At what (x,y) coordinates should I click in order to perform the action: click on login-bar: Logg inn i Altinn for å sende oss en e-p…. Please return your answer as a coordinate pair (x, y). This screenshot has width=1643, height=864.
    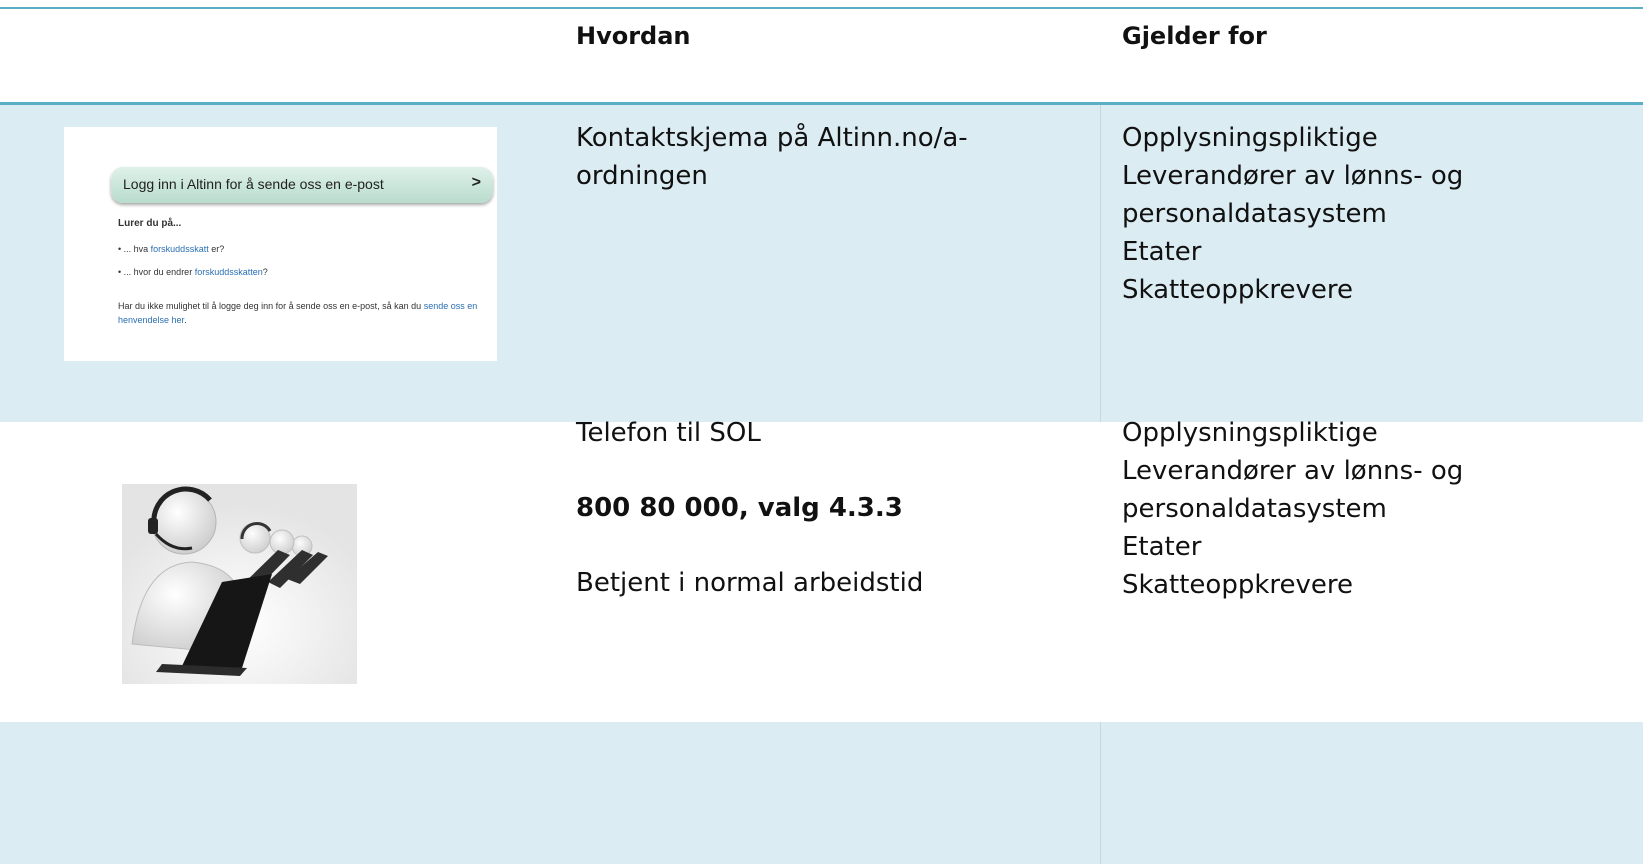
    Looking at the image, I should click on (302, 185).